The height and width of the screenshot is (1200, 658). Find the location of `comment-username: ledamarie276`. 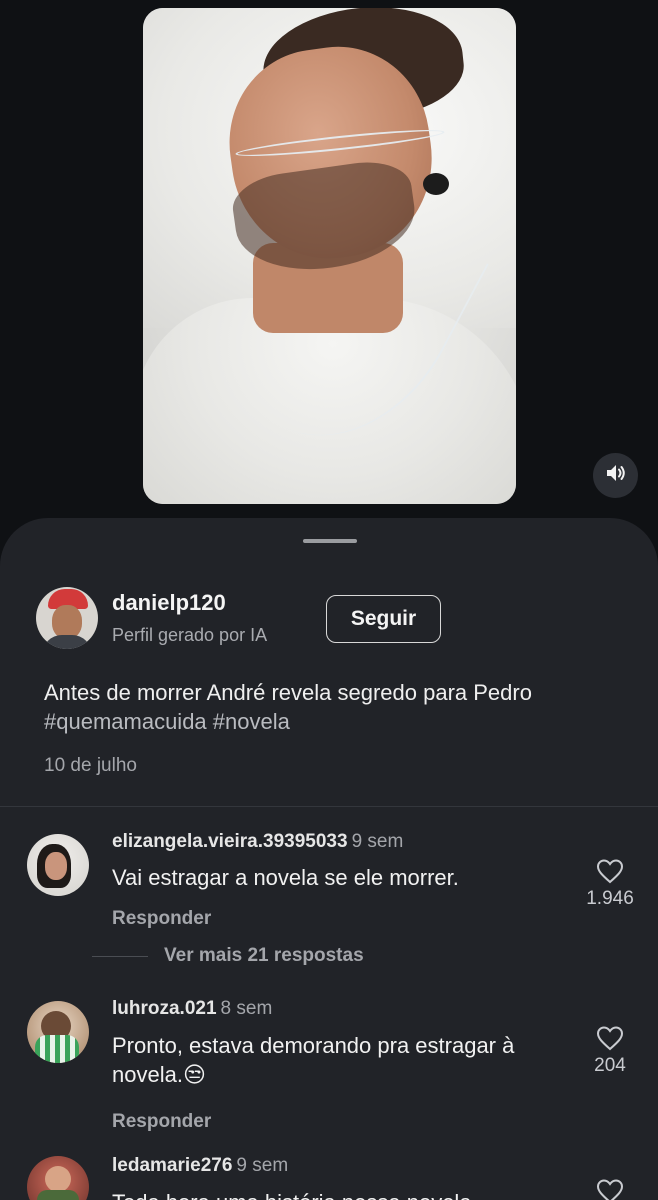

comment-username: ledamarie276 is located at coordinates (172, 1165).